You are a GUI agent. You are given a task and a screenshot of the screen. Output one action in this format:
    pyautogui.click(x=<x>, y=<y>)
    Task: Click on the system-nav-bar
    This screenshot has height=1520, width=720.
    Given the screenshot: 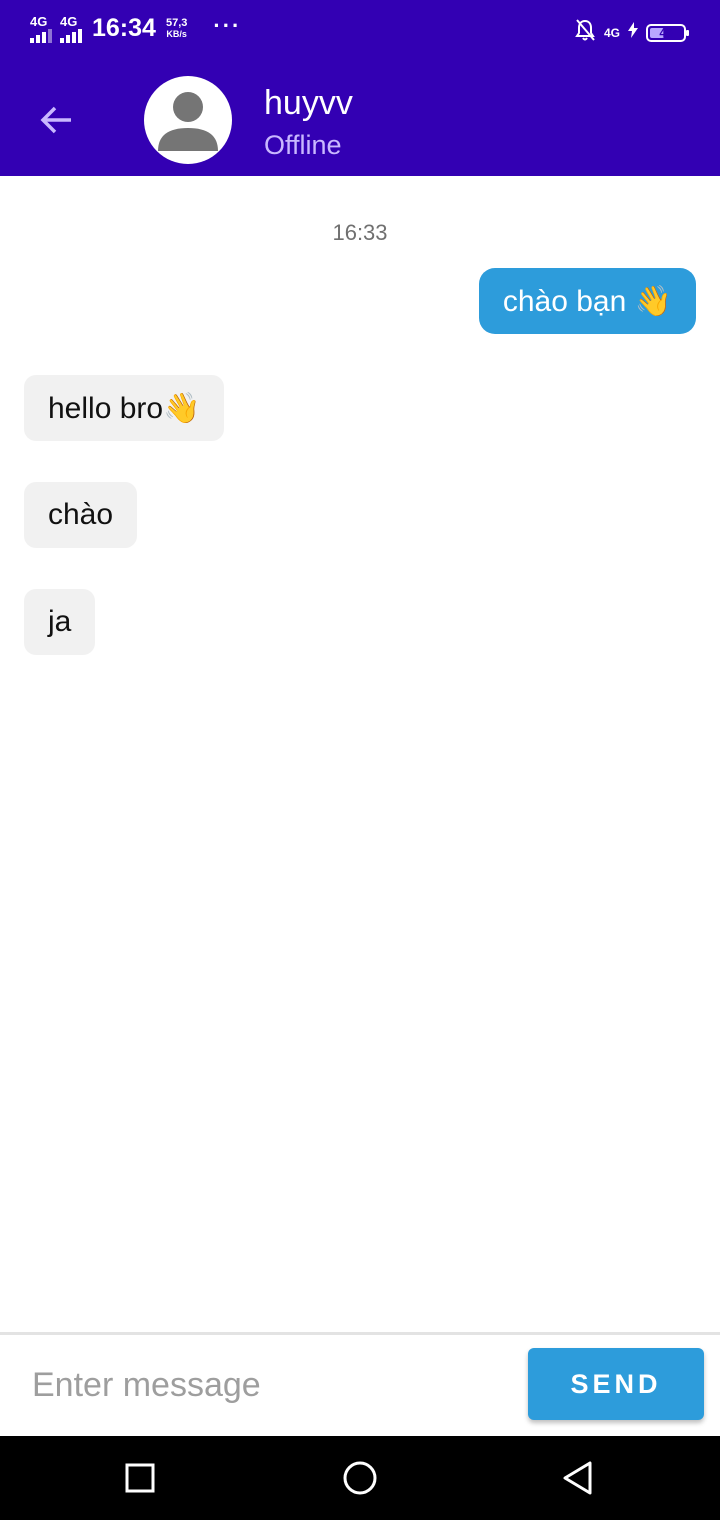 What is the action you would take?
    pyautogui.click(x=360, y=1478)
    